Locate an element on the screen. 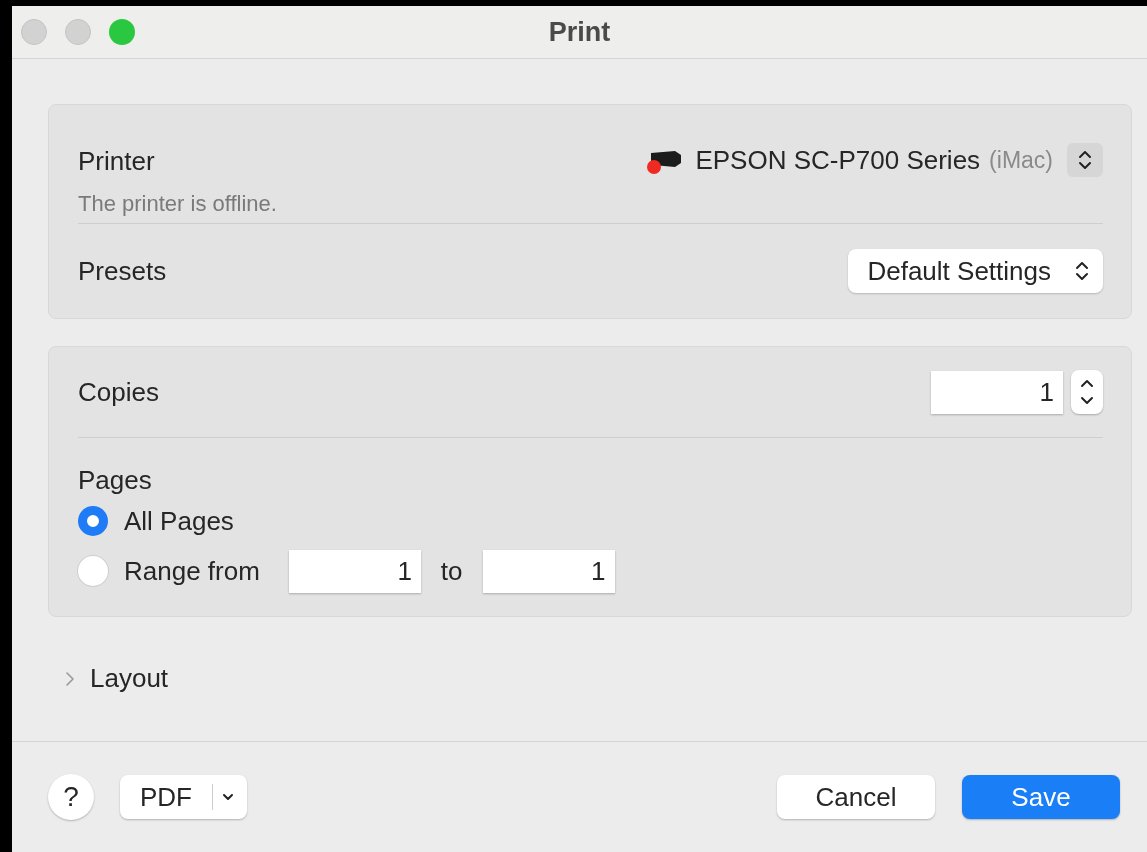 The height and width of the screenshot is (852, 1147). pdf-menu-button: PDF is located at coordinates (183, 797).